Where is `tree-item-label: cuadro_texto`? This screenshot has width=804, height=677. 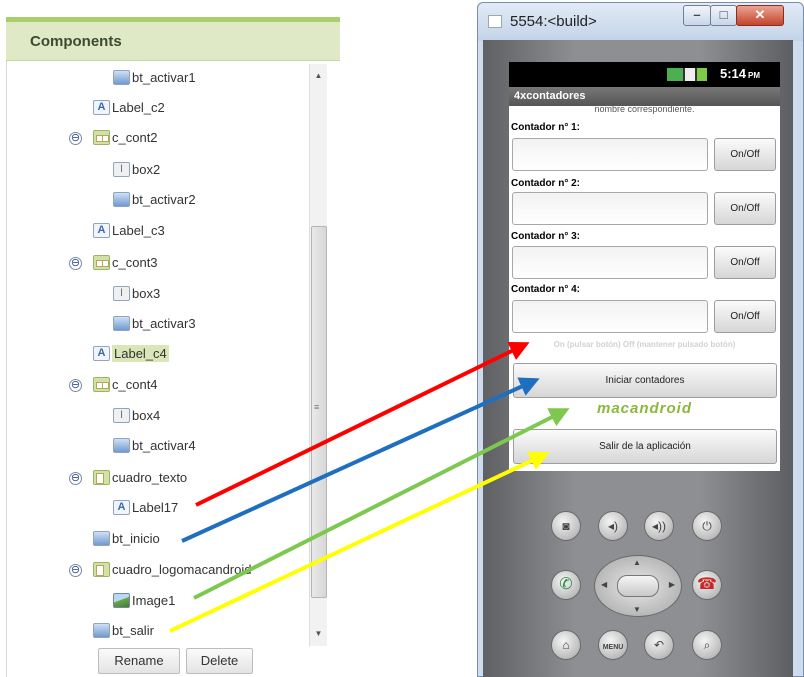 tree-item-label: cuadro_texto is located at coordinates (150, 477).